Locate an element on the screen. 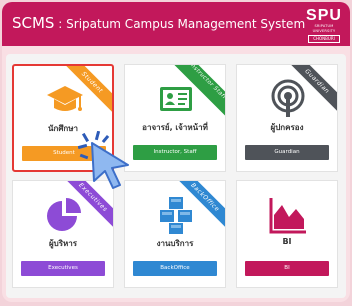  logo-campus: CHONBURI is located at coordinates (324, 39).